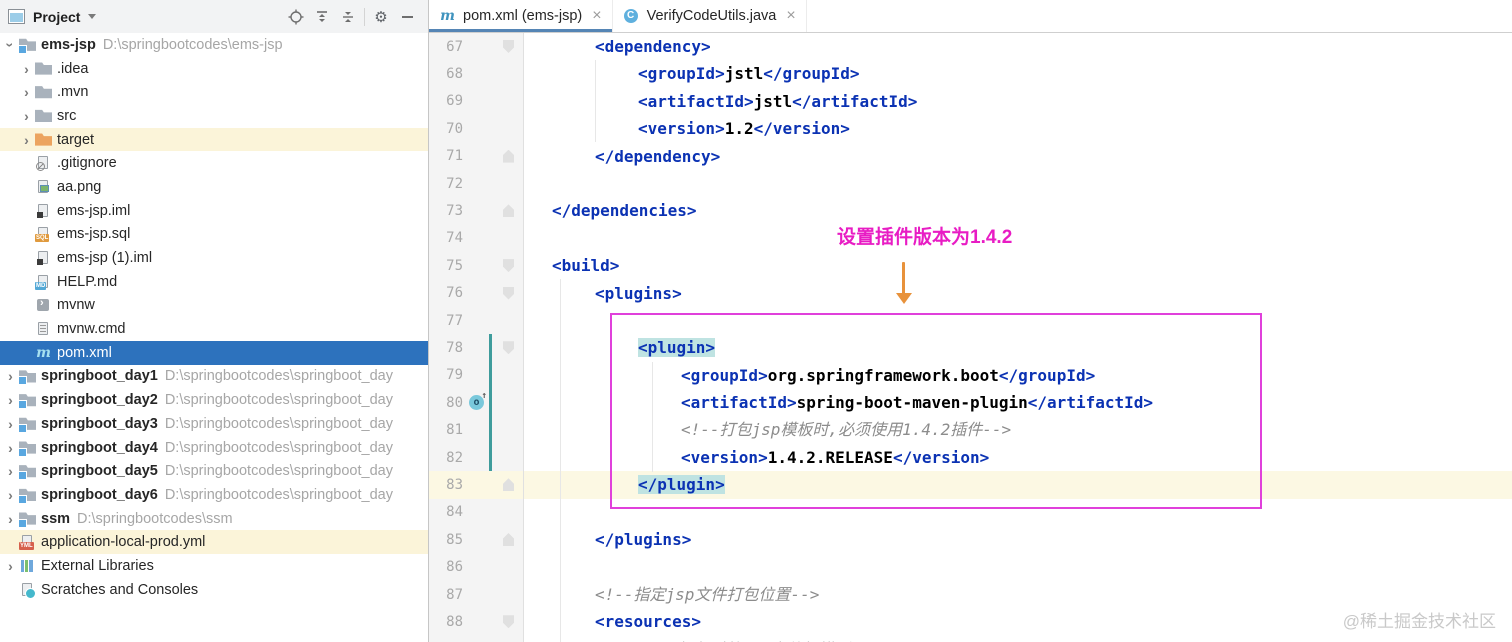 The height and width of the screenshot is (642, 1512). What do you see at coordinates (214, 258) in the screenshot?
I see `tree-item-ems-jsp (1).iml: ems-jsp (1).iml` at bounding box center [214, 258].